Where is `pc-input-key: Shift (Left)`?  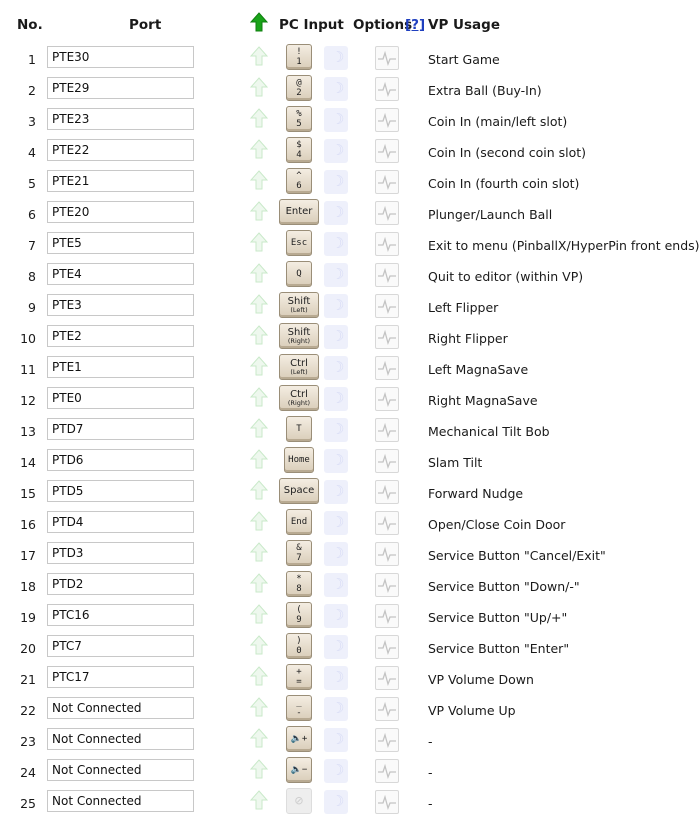
pc-input-key: Shift (Left) is located at coordinates (299, 305).